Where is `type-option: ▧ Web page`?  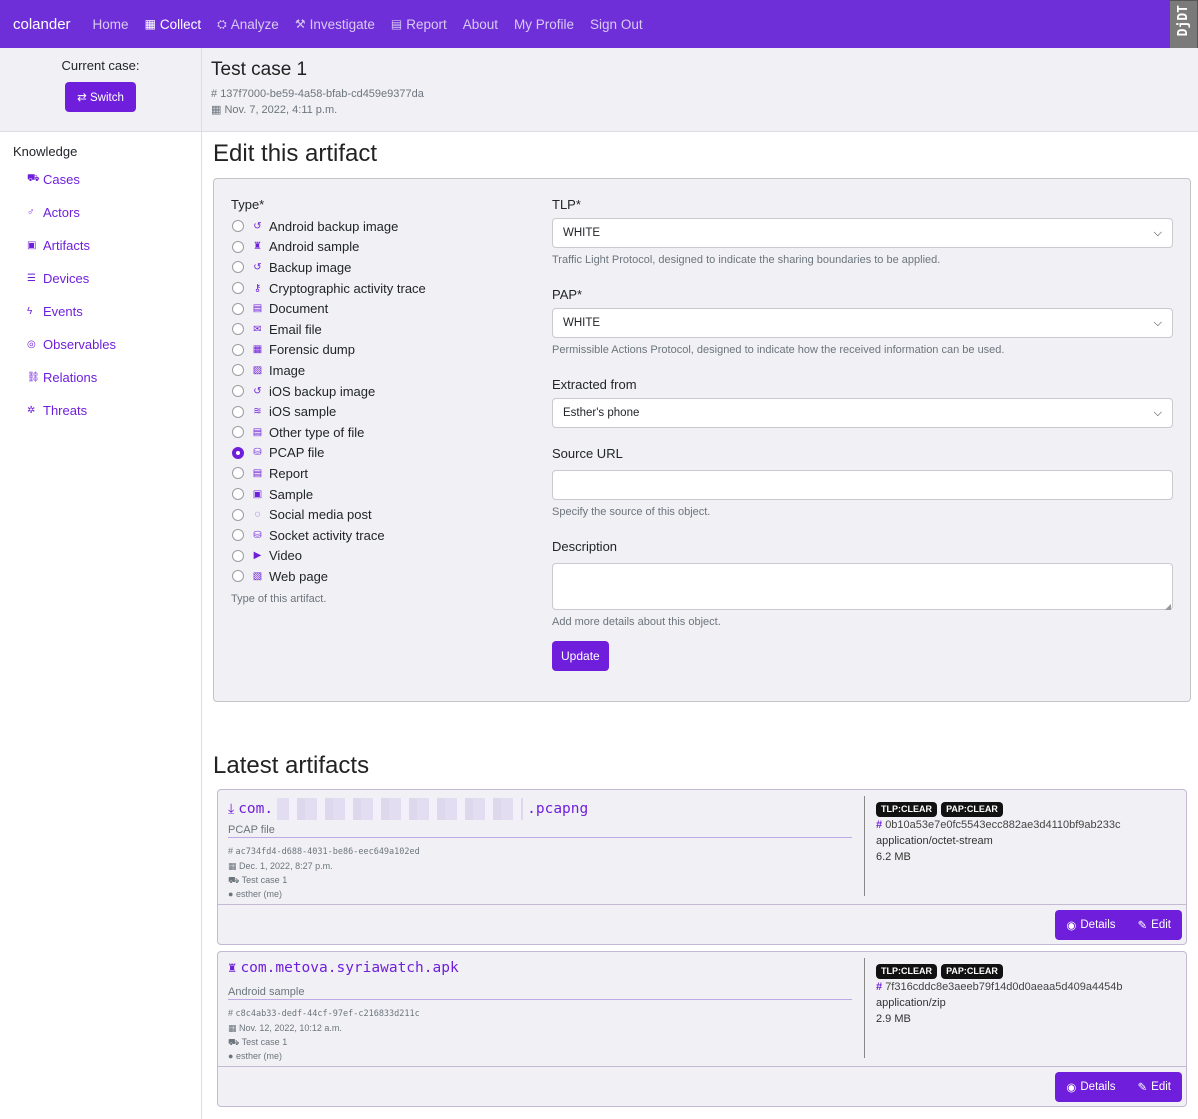 type-option: ▧ Web page is located at coordinates (381, 576).